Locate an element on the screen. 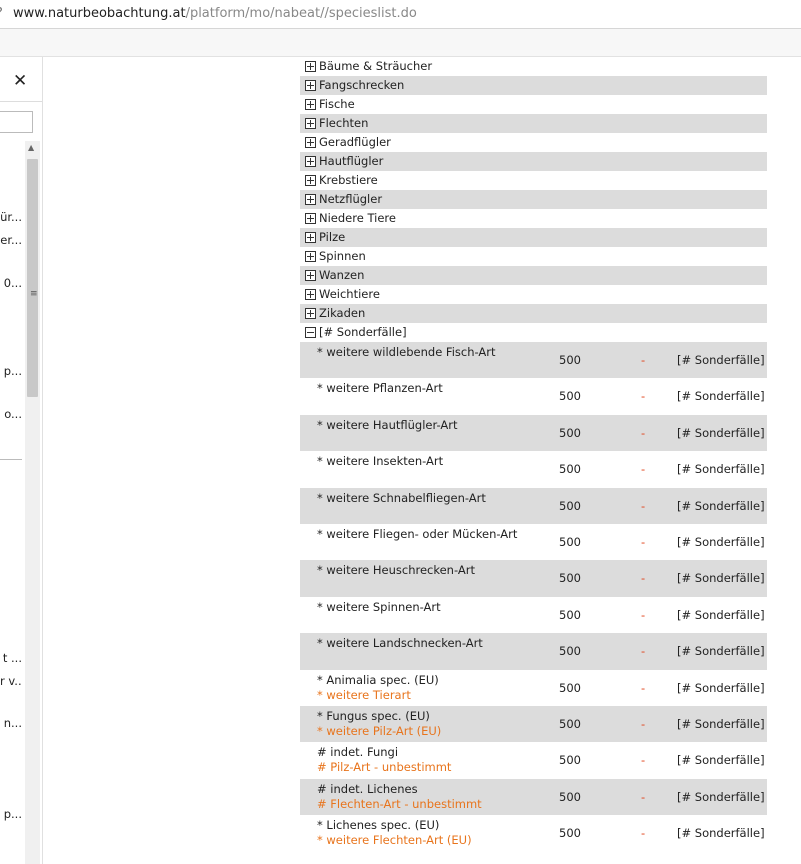  category-row: Hautflügler is located at coordinates (533, 161).